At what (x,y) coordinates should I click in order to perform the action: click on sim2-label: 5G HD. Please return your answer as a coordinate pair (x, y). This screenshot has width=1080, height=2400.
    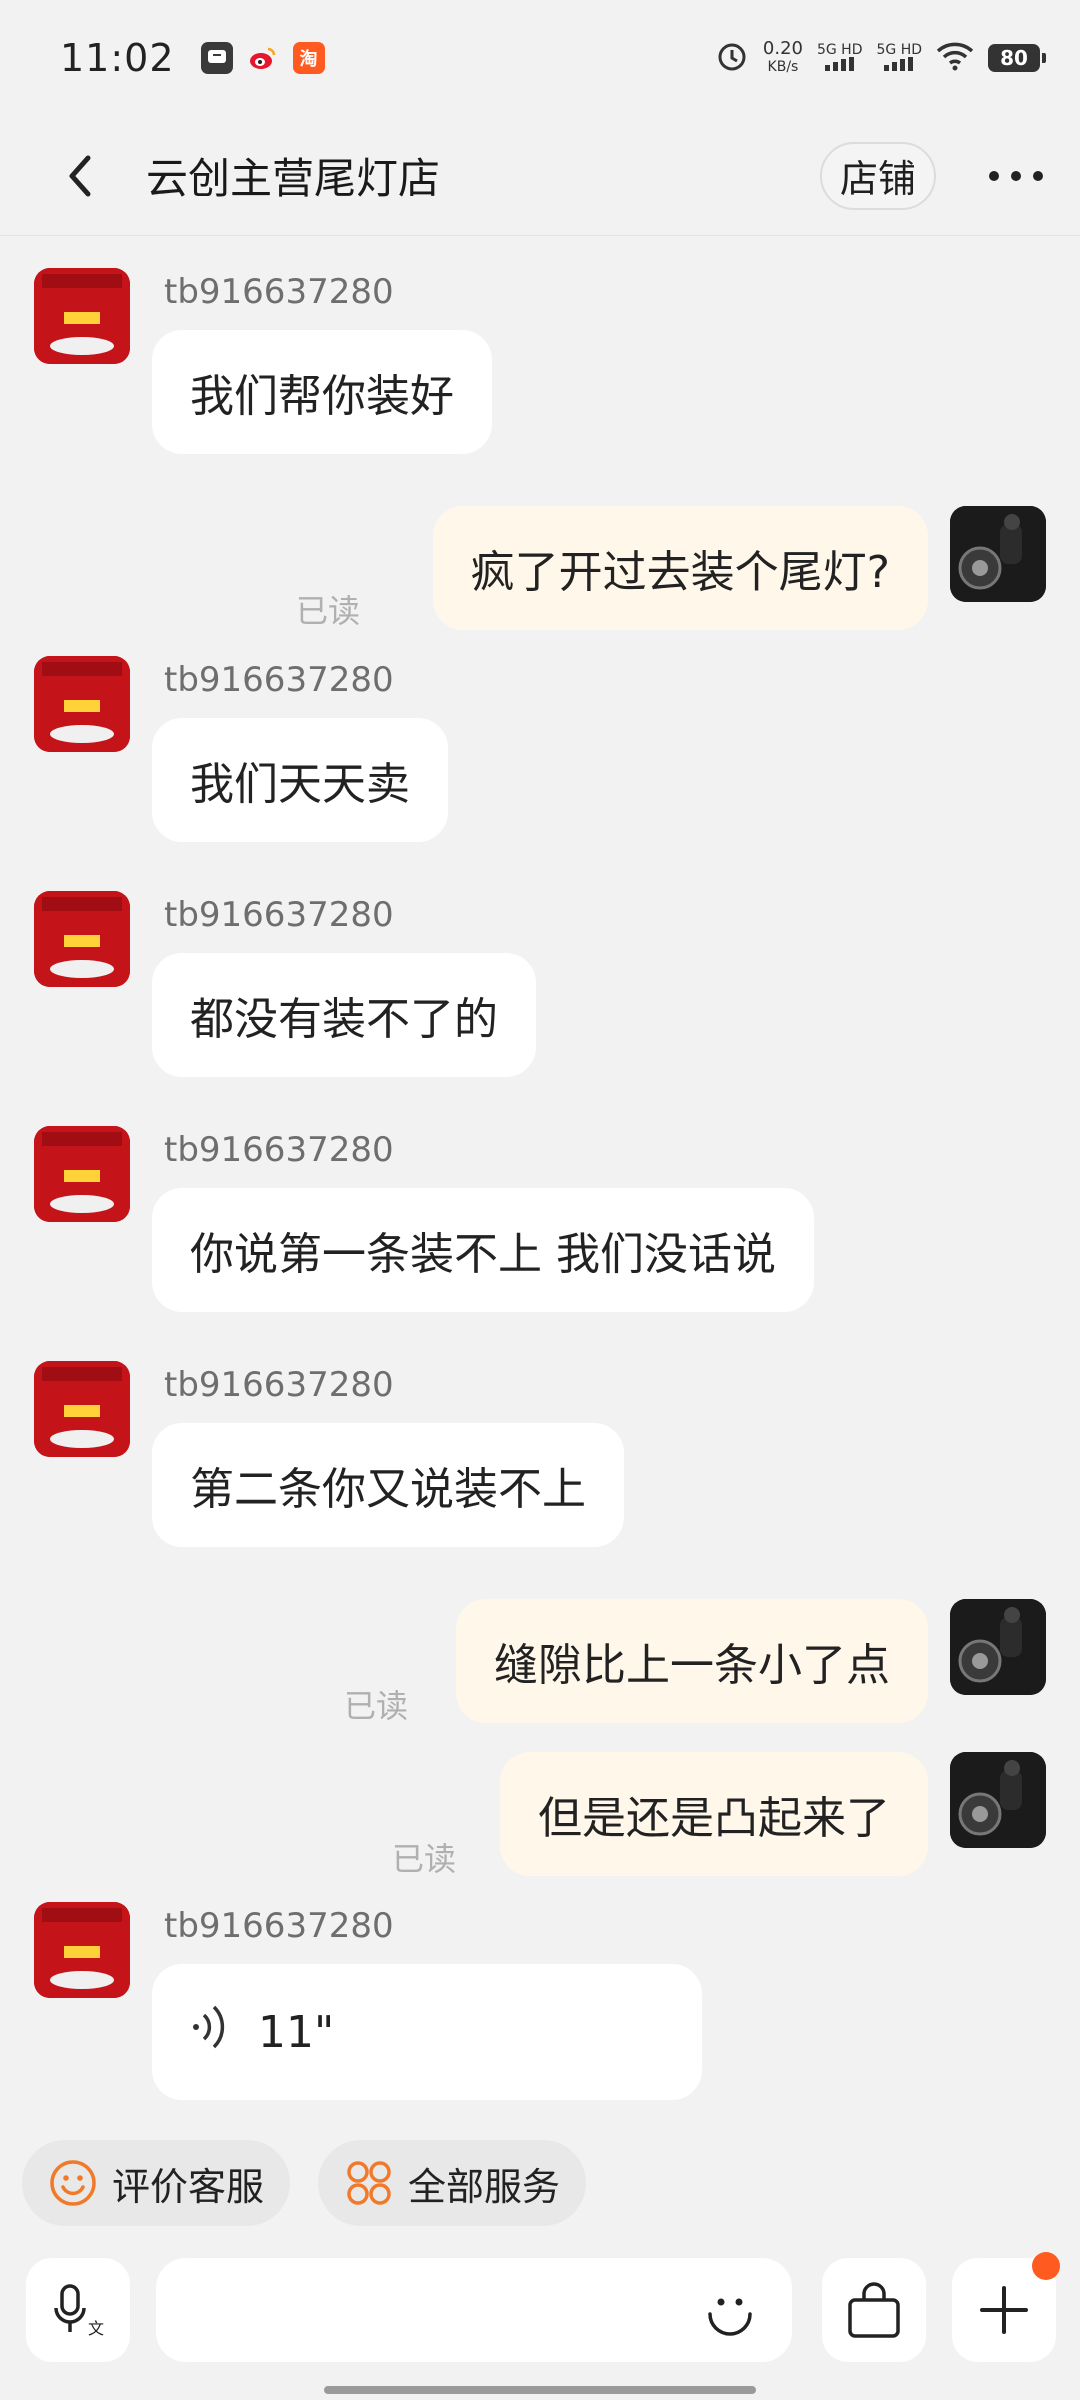
    Looking at the image, I should click on (899, 49).